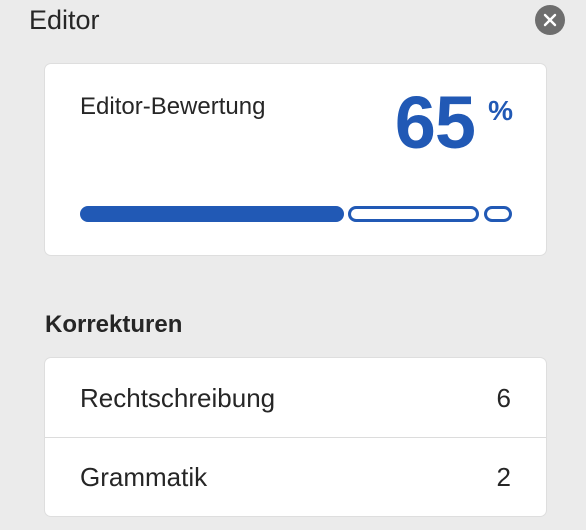 This screenshot has height=530, width=586. Describe the element at coordinates (435, 122) in the screenshot. I see `editor-score-value: 65` at that location.